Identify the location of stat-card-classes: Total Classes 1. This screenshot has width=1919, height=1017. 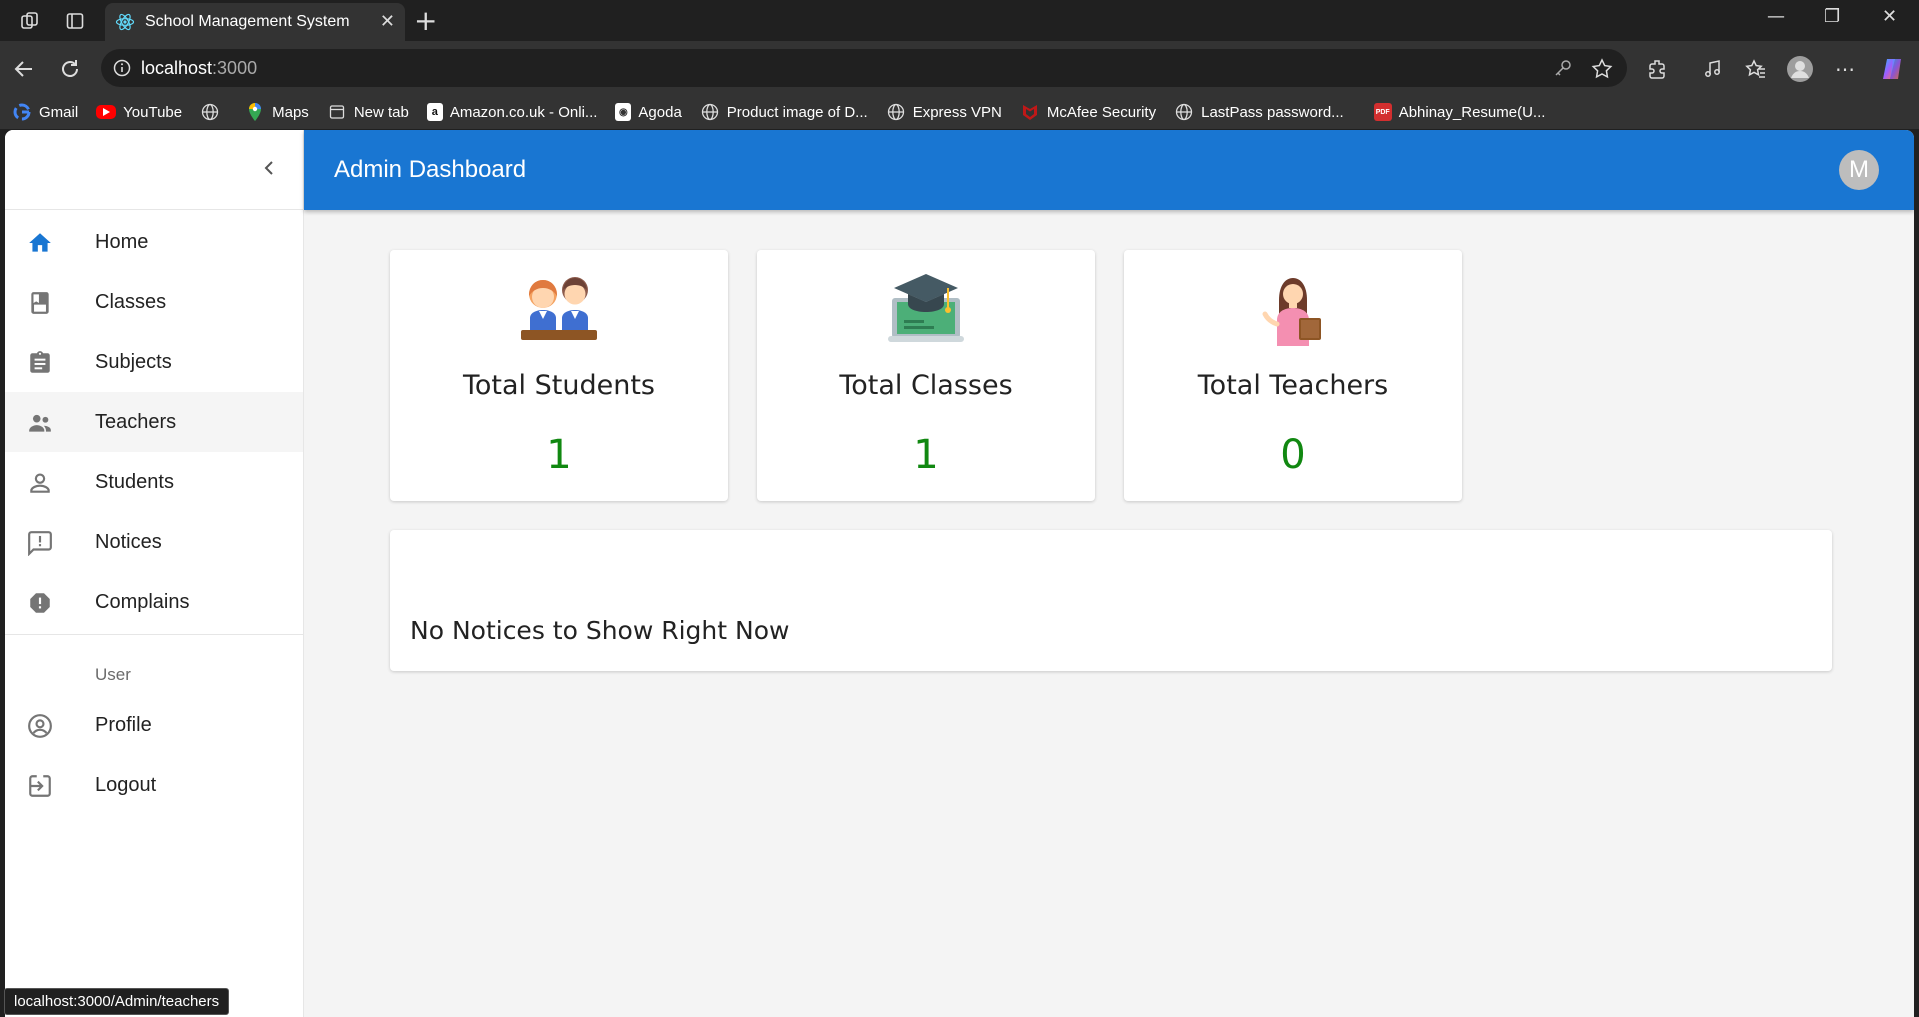
(926, 375).